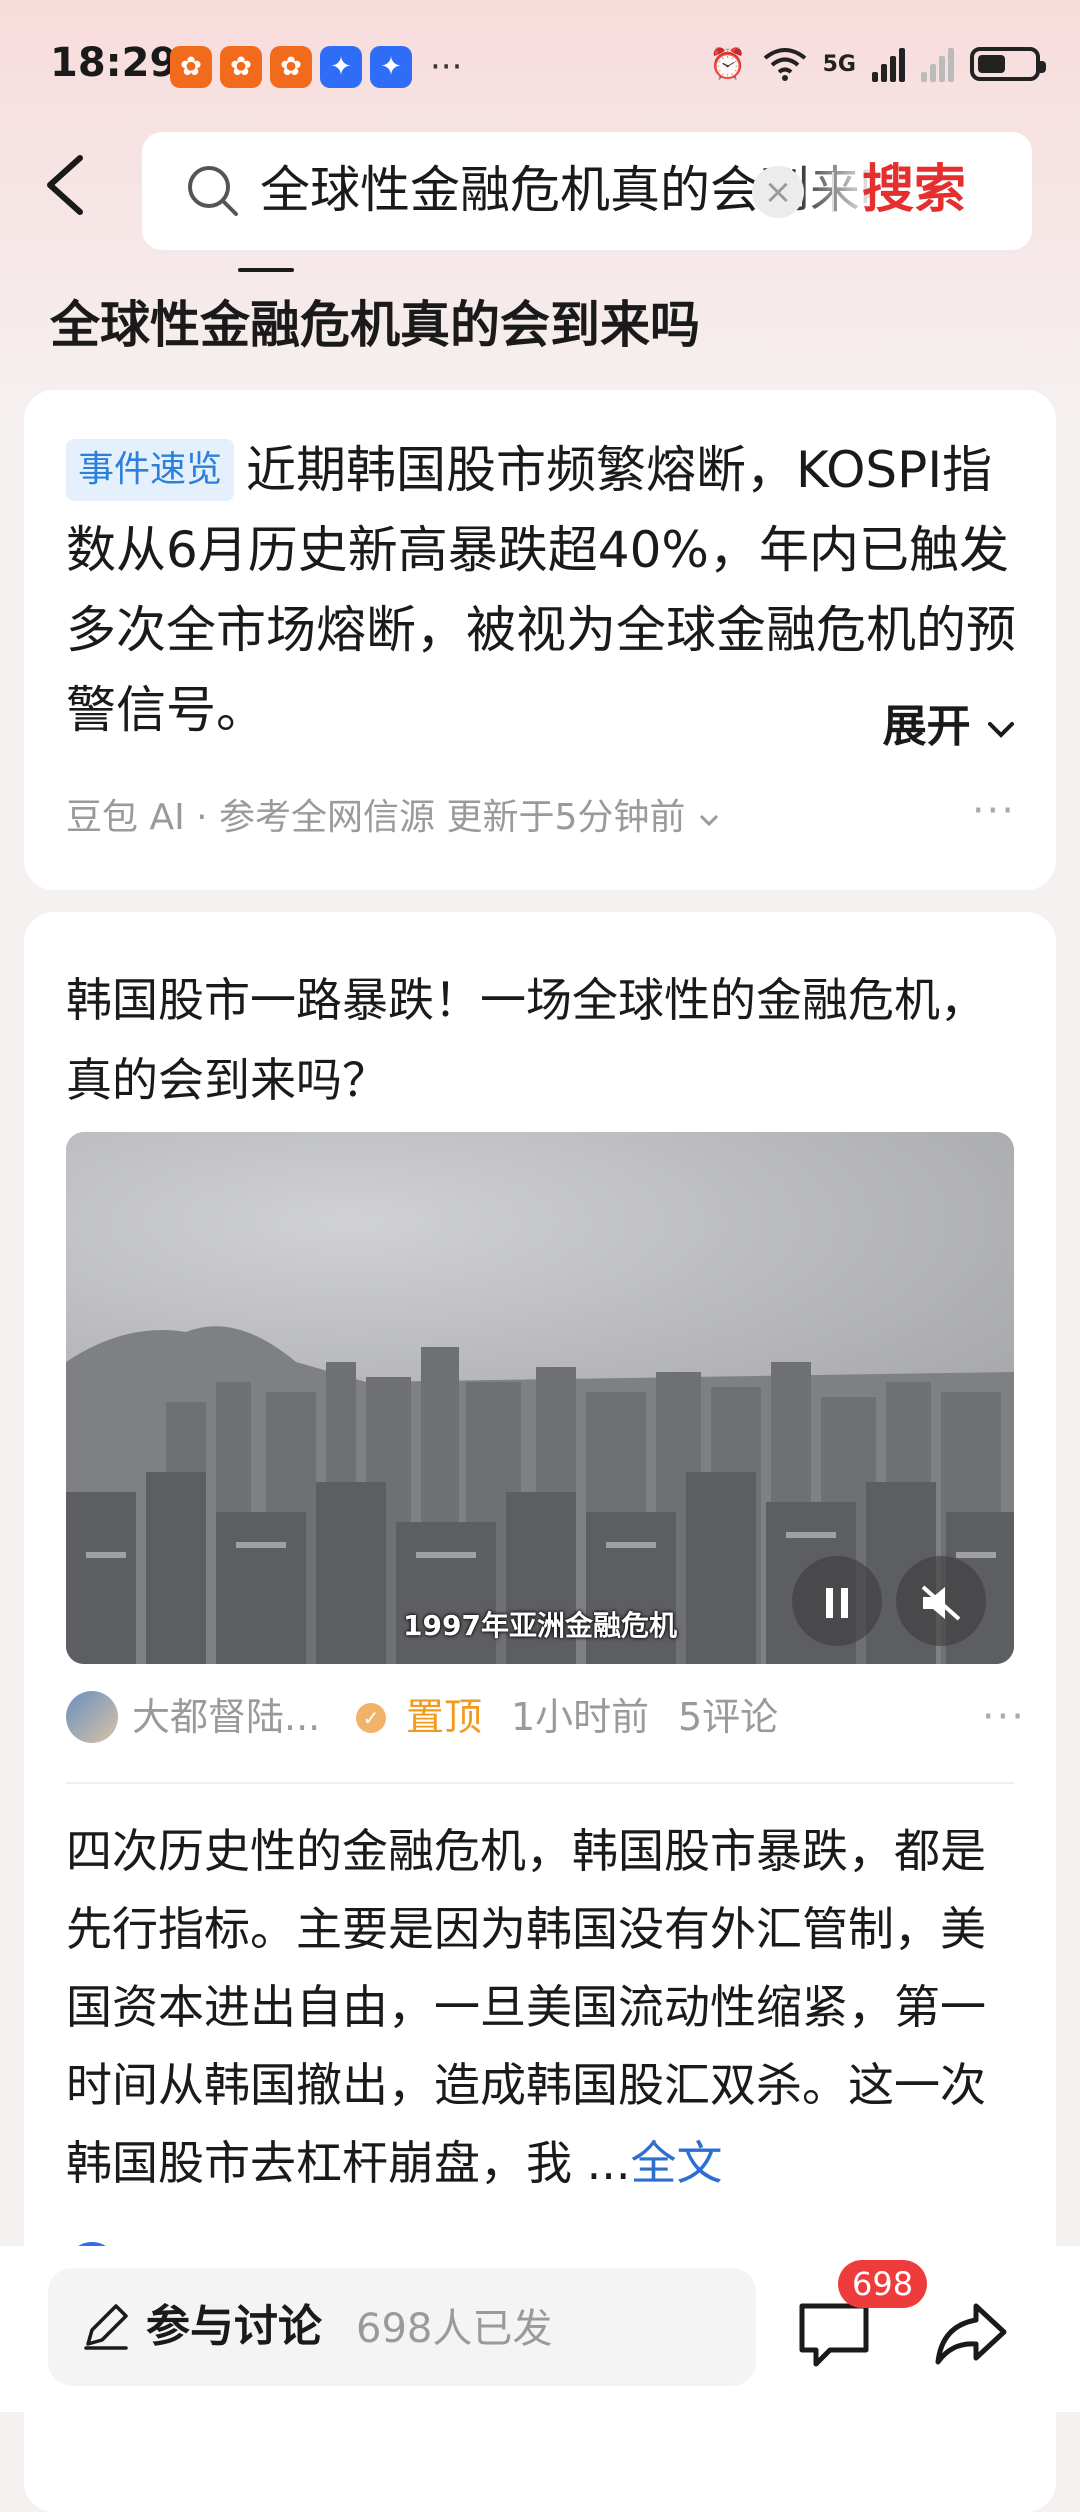 The image size is (1080, 2512). What do you see at coordinates (728, 1717) in the screenshot?
I see `comment-count: 5评论` at bounding box center [728, 1717].